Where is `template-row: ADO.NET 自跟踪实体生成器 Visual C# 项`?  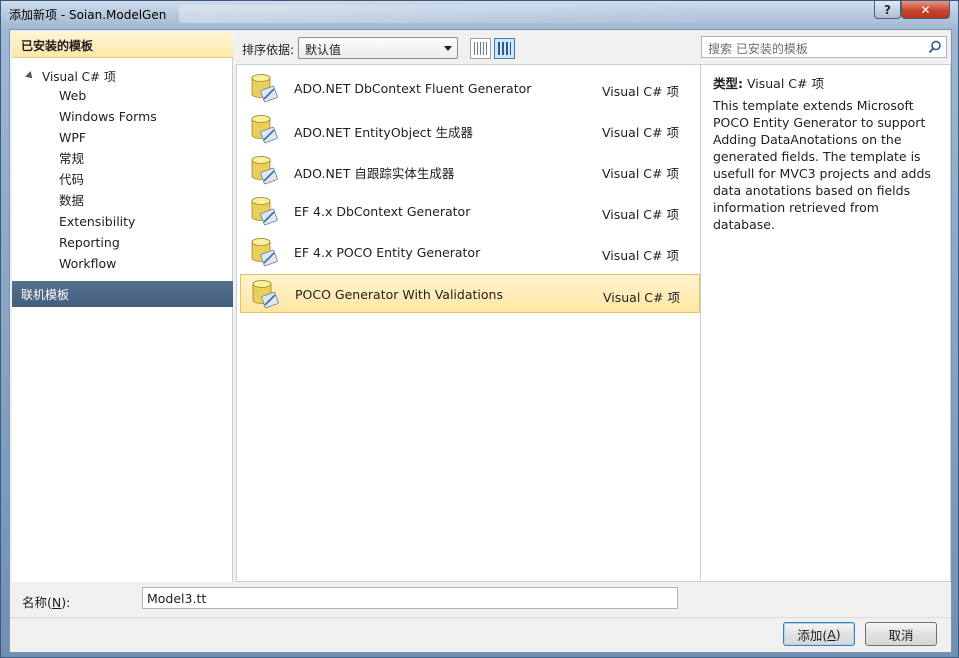 template-row: ADO.NET 自跟踪实体生成器 Visual C# 项 is located at coordinates (470, 170).